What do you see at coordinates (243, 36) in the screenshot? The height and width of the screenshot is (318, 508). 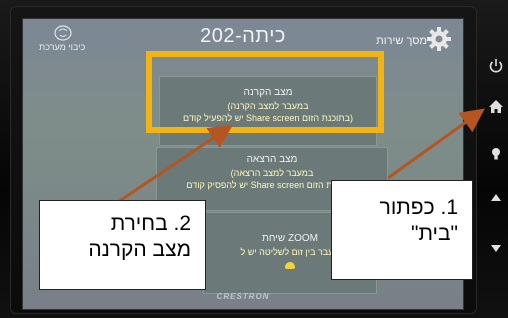 I see `room-title: כיתה-202` at bounding box center [243, 36].